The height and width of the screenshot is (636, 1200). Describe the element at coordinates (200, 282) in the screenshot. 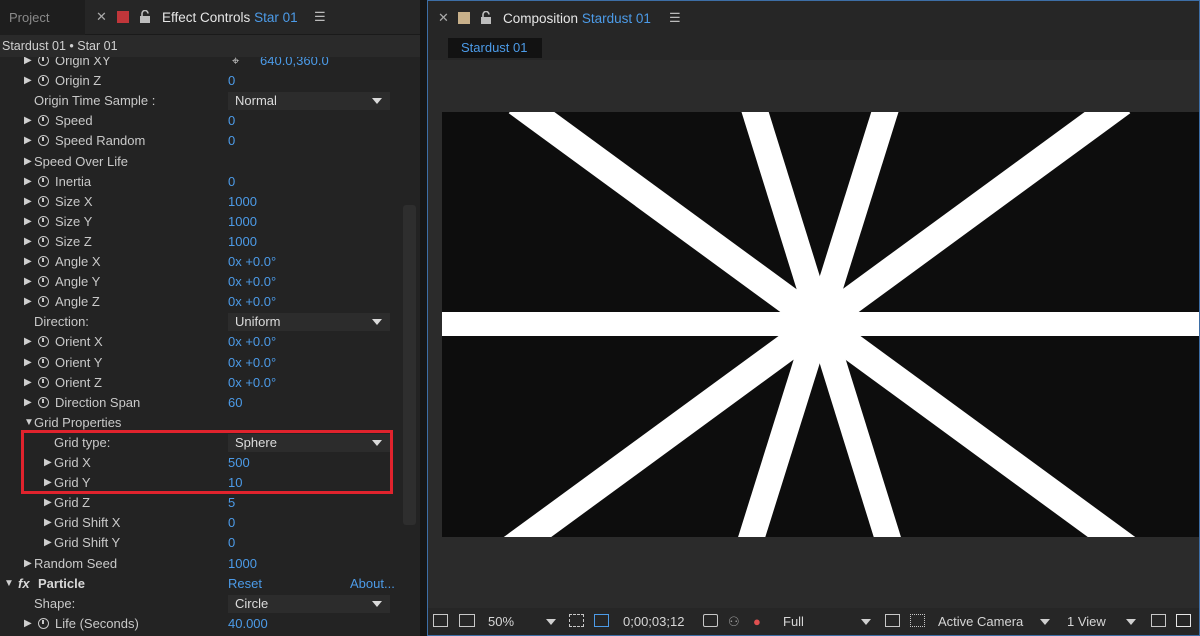

I see `property-row: ▶ Angle Y 0x +0.0°` at that location.